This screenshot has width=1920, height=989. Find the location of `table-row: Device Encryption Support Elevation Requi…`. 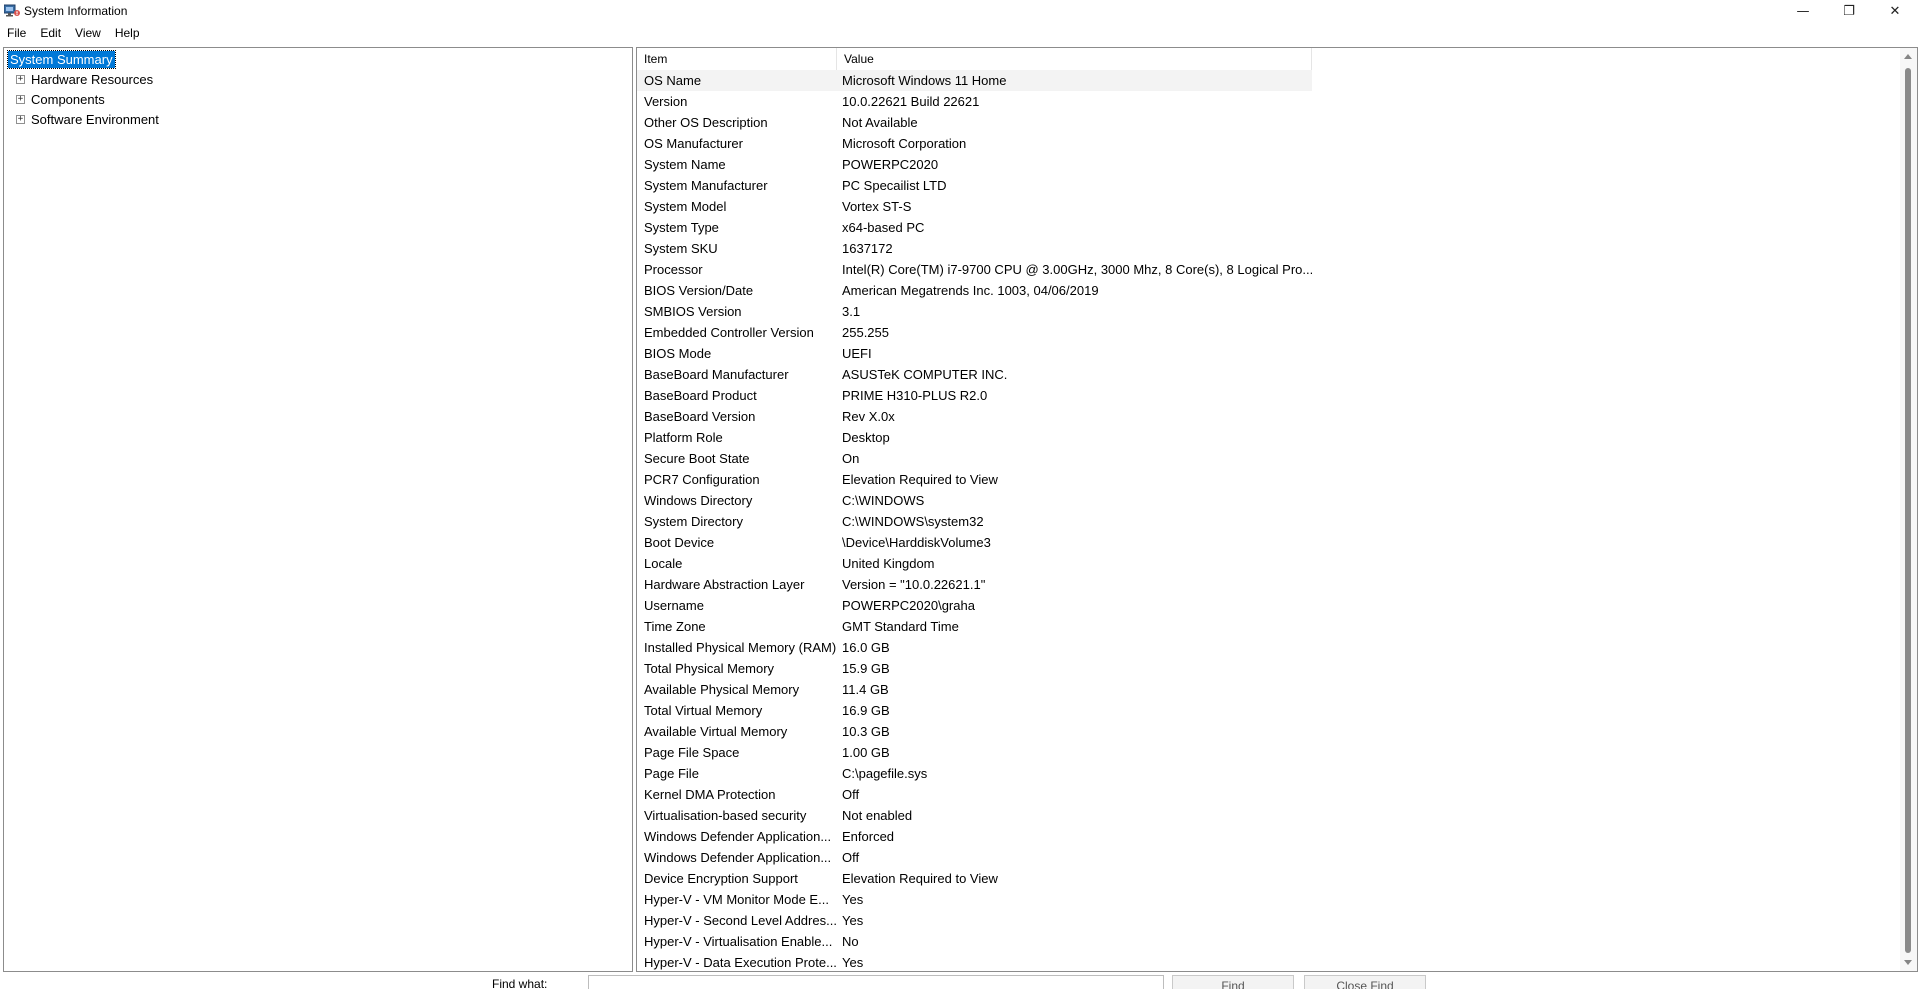

table-row: Device Encryption Support Elevation Requi… is located at coordinates (974, 878).